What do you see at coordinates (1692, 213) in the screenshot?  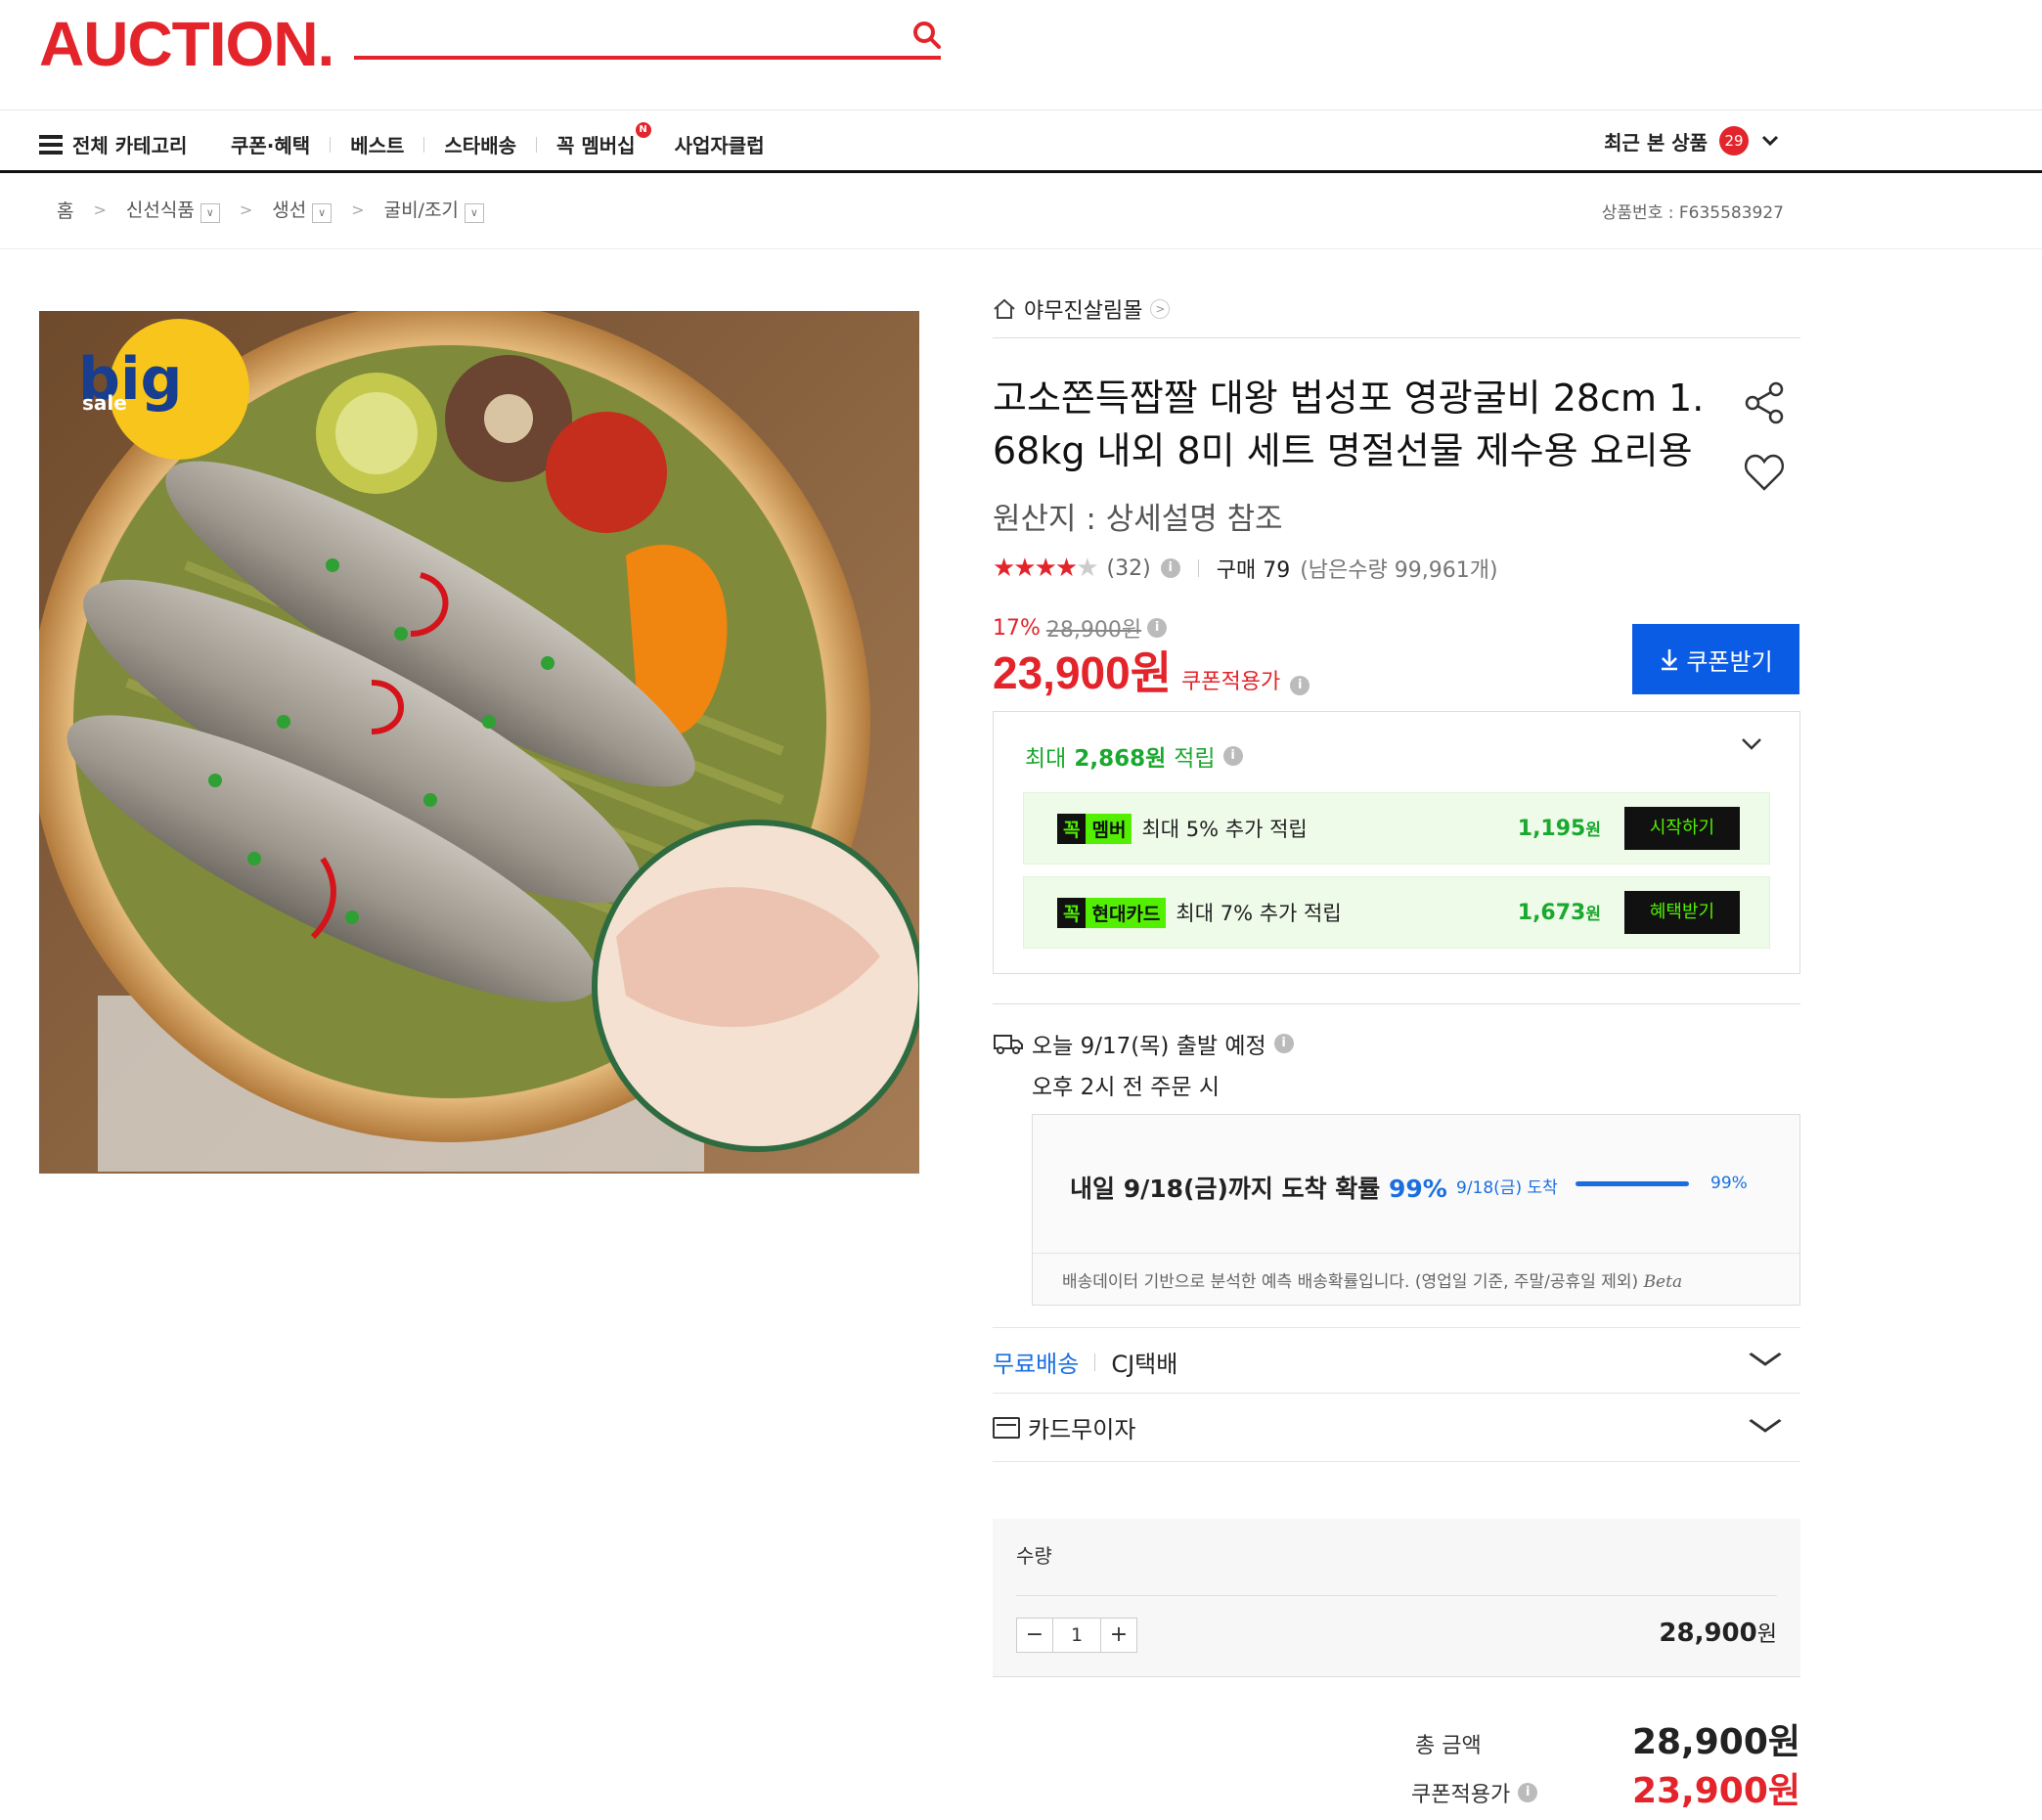 I see `product-number: 상품번호 : F635583927` at bounding box center [1692, 213].